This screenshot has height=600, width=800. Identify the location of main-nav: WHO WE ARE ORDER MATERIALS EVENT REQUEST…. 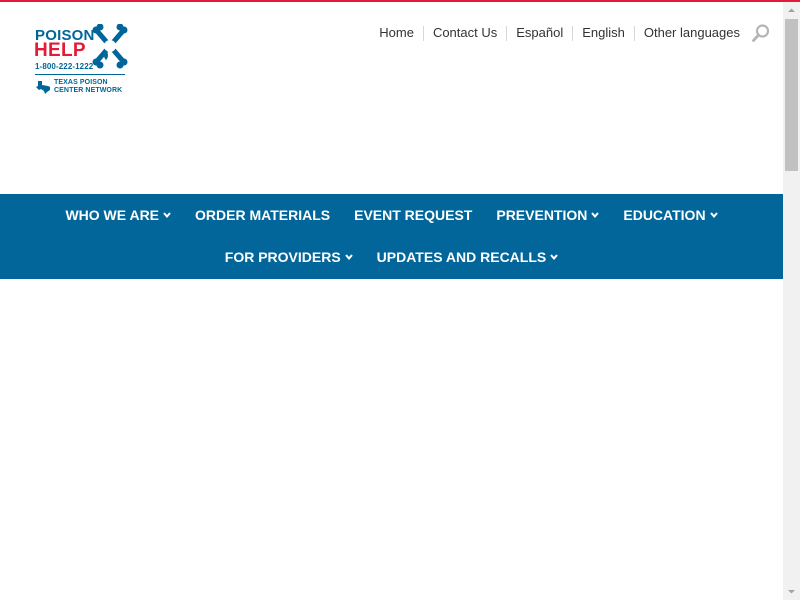
(391, 236).